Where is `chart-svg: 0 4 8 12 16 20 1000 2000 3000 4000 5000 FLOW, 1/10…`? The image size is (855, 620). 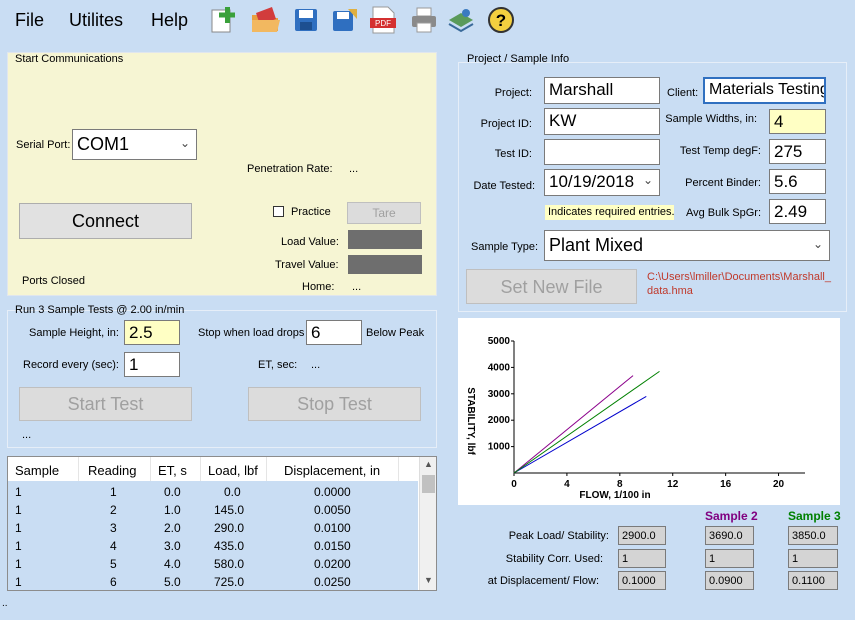 chart-svg: 0 4 8 12 16 20 1000 2000 3000 4000 5000 FLOW, 1/10… is located at coordinates (635, 418).